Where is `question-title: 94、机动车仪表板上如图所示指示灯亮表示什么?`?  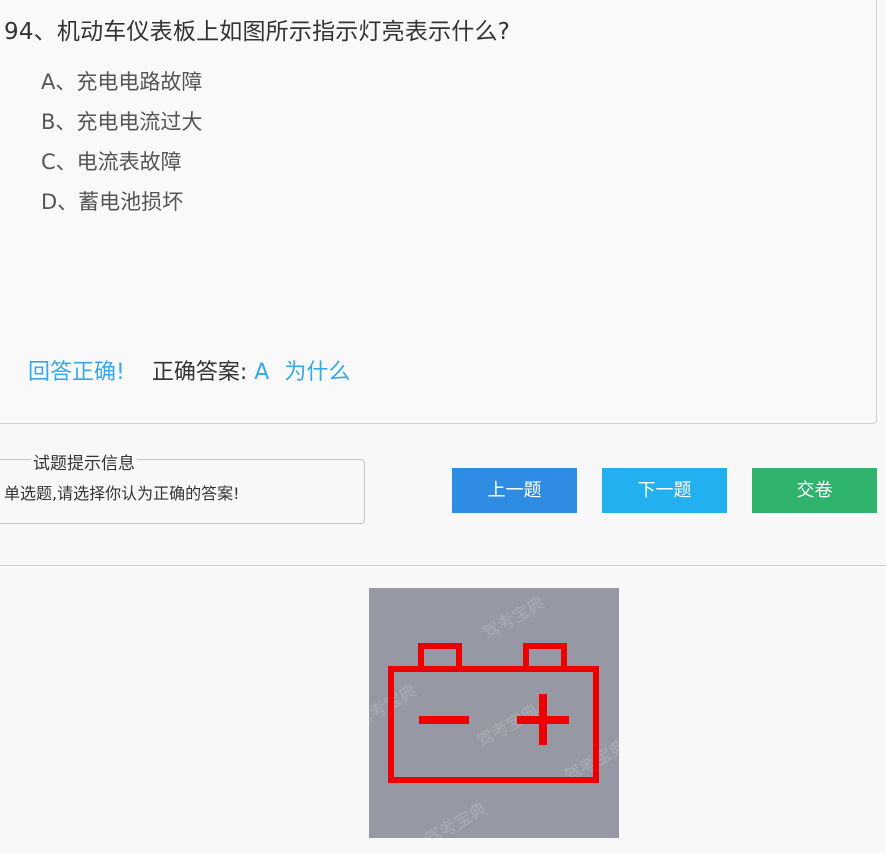
question-title: 94、机动车仪表板上如图所示指示灯亮表示什么? is located at coordinates (257, 32).